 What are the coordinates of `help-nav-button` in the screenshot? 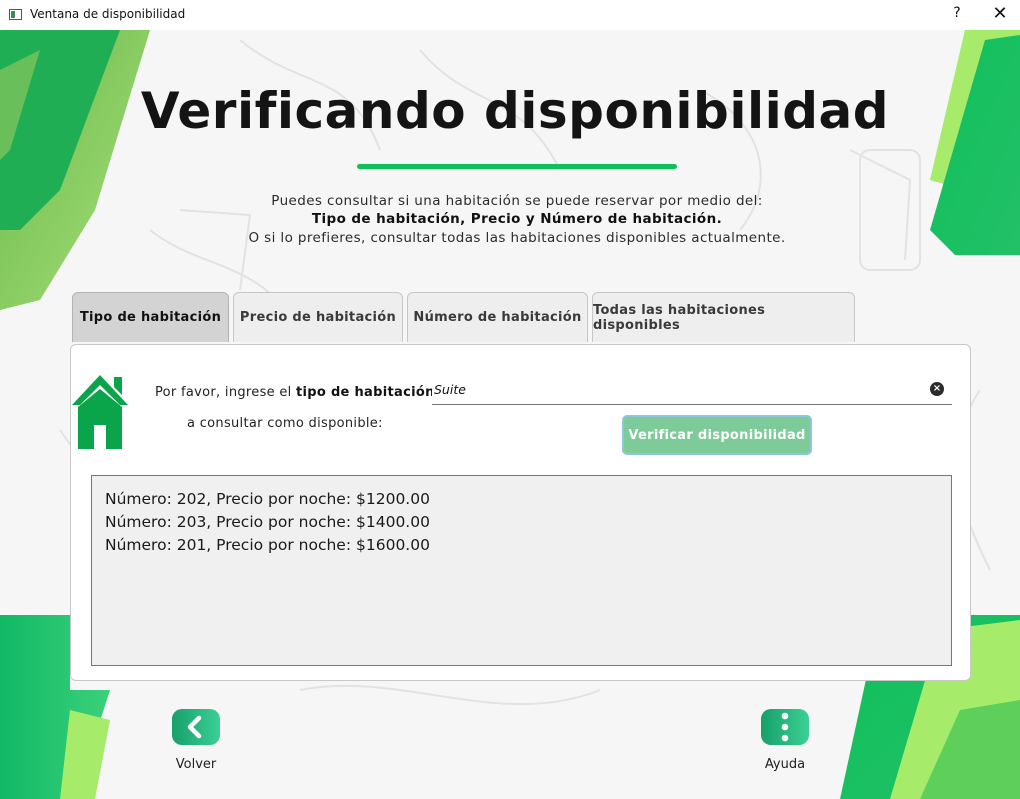 It's located at (785, 727).